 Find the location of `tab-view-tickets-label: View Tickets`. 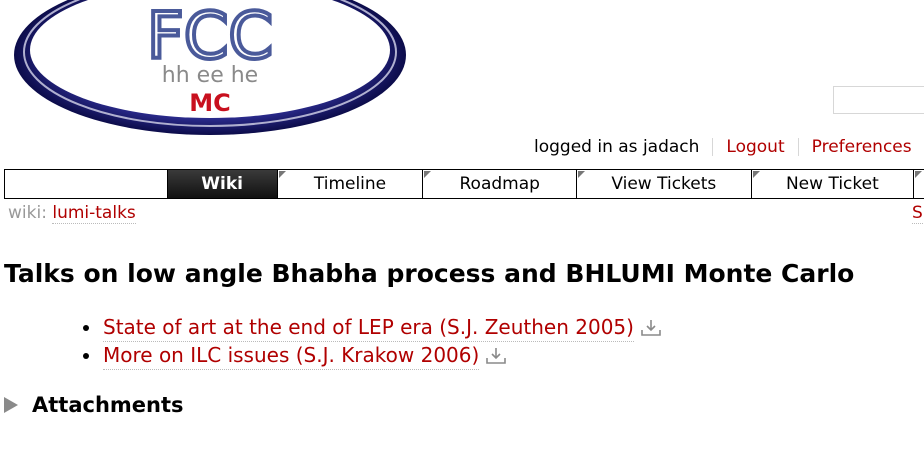

tab-view-tickets-label: View Tickets is located at coordinates (664, 184).